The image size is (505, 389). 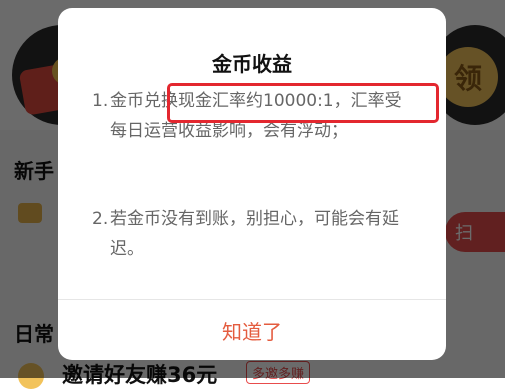 What do you see at coordinates (100, 101) in the screenshot?
I see `rule-number: 1.` at bounding box center [100, 101].